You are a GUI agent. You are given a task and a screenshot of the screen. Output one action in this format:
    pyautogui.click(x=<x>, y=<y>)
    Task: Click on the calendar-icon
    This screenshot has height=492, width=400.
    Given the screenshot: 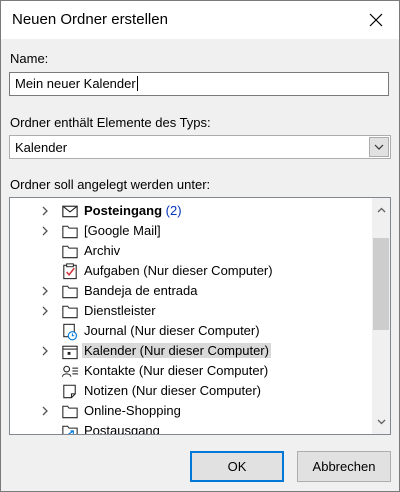 What is the action you would take?
    pyautogui.click(x=70, y=352)
    